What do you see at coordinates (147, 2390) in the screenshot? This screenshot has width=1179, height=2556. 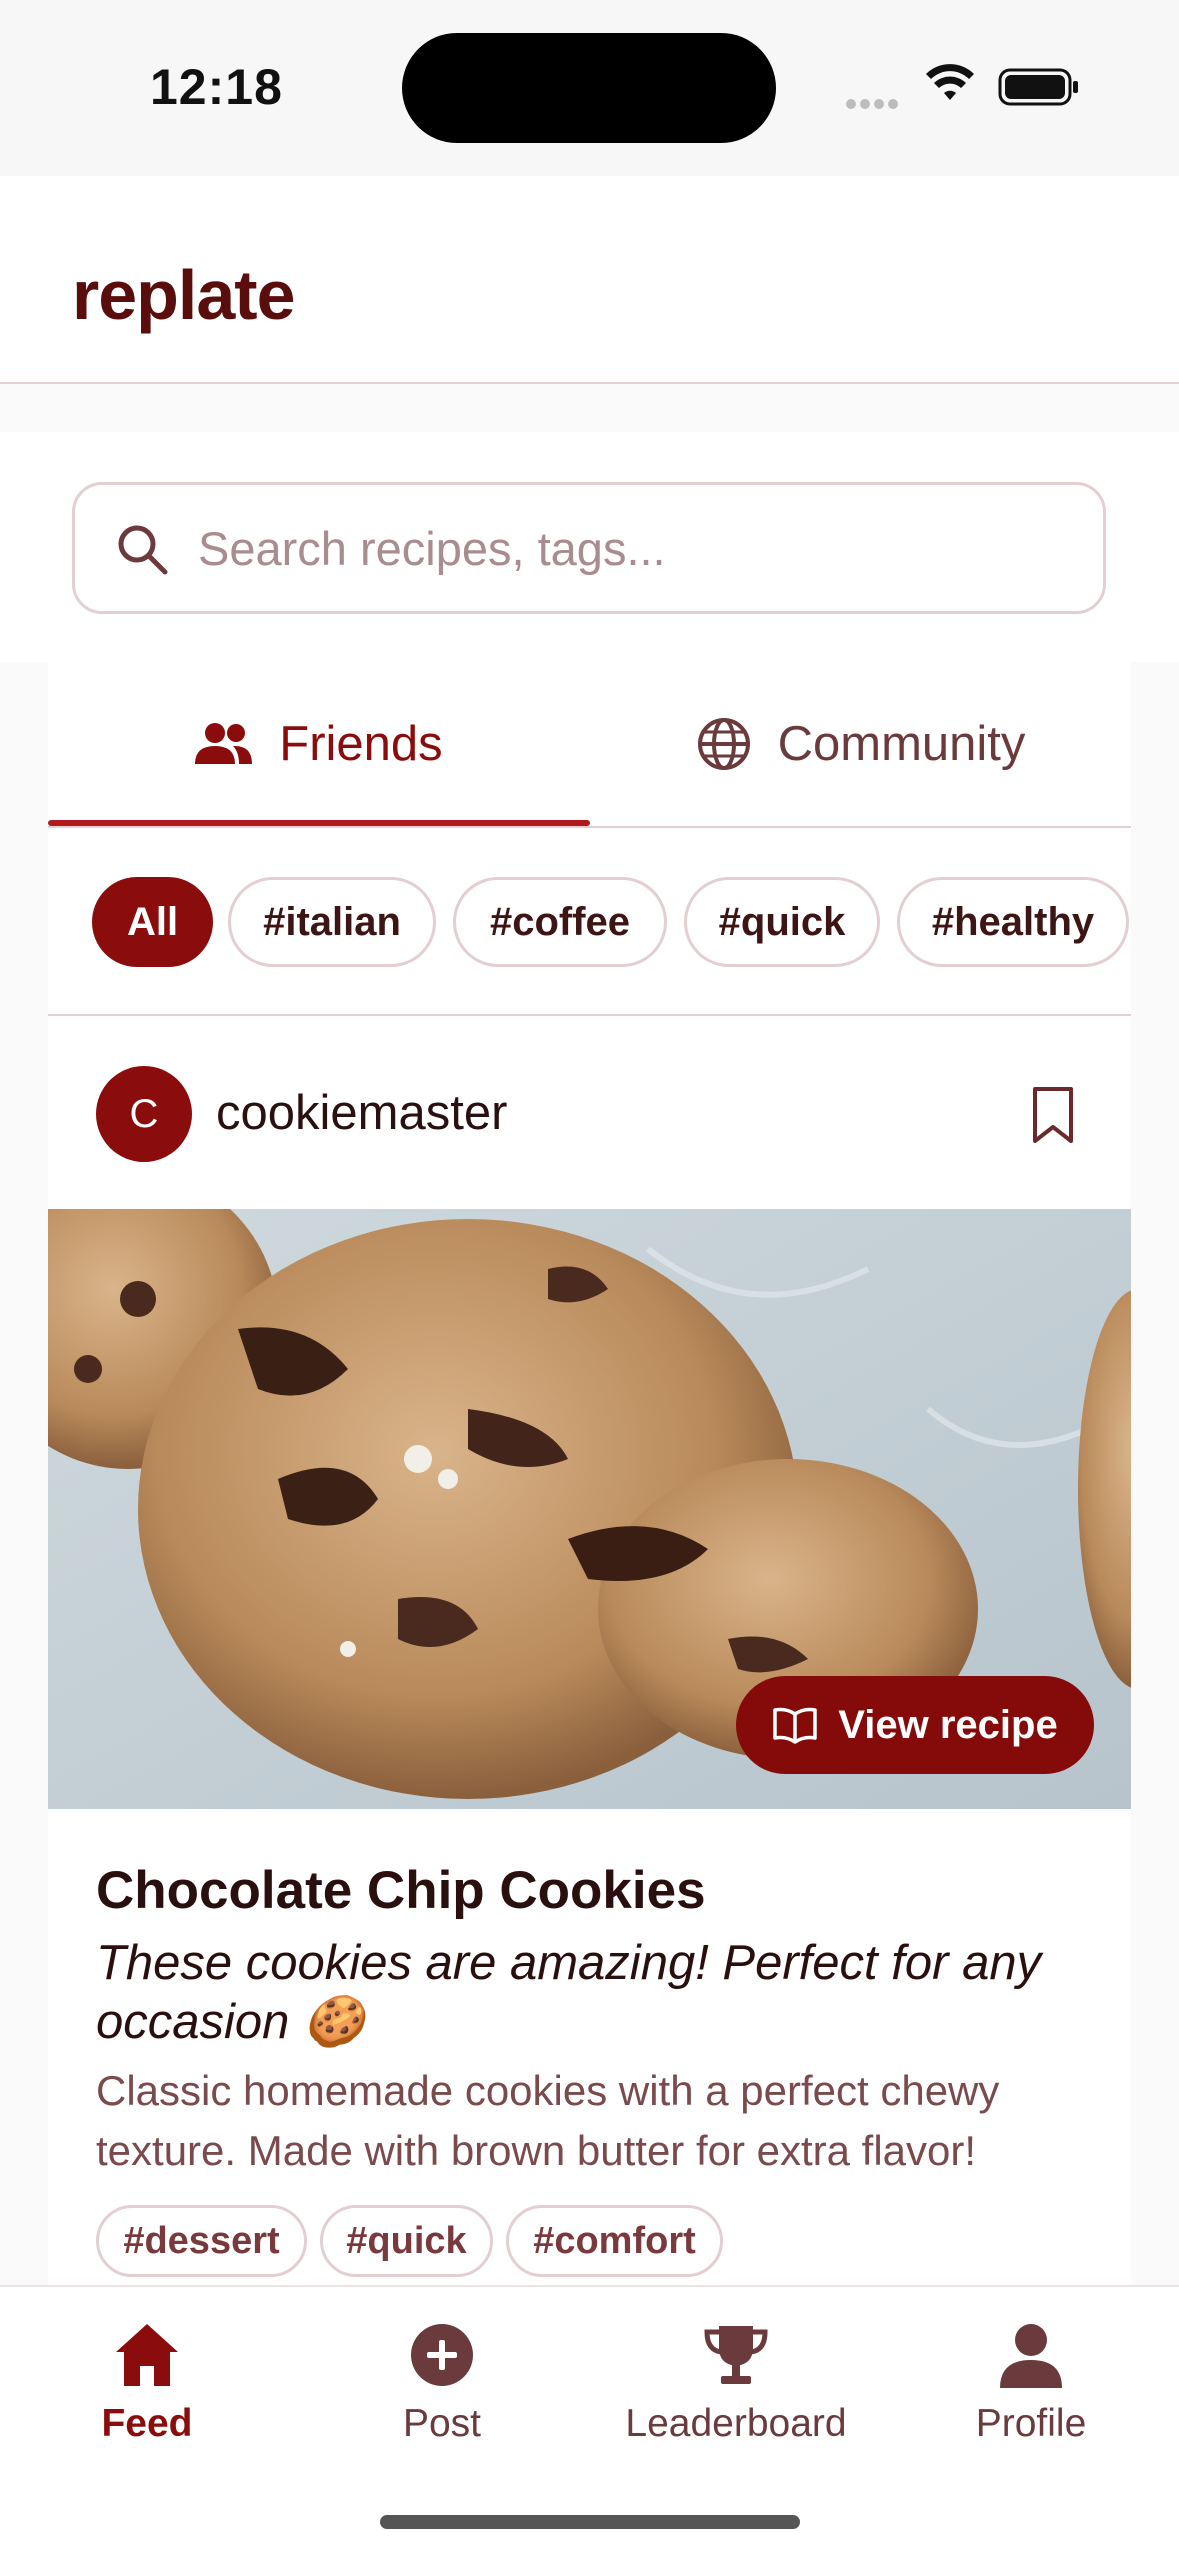 I see `nav-feed: Feed` at bounding box center [147, 2390].